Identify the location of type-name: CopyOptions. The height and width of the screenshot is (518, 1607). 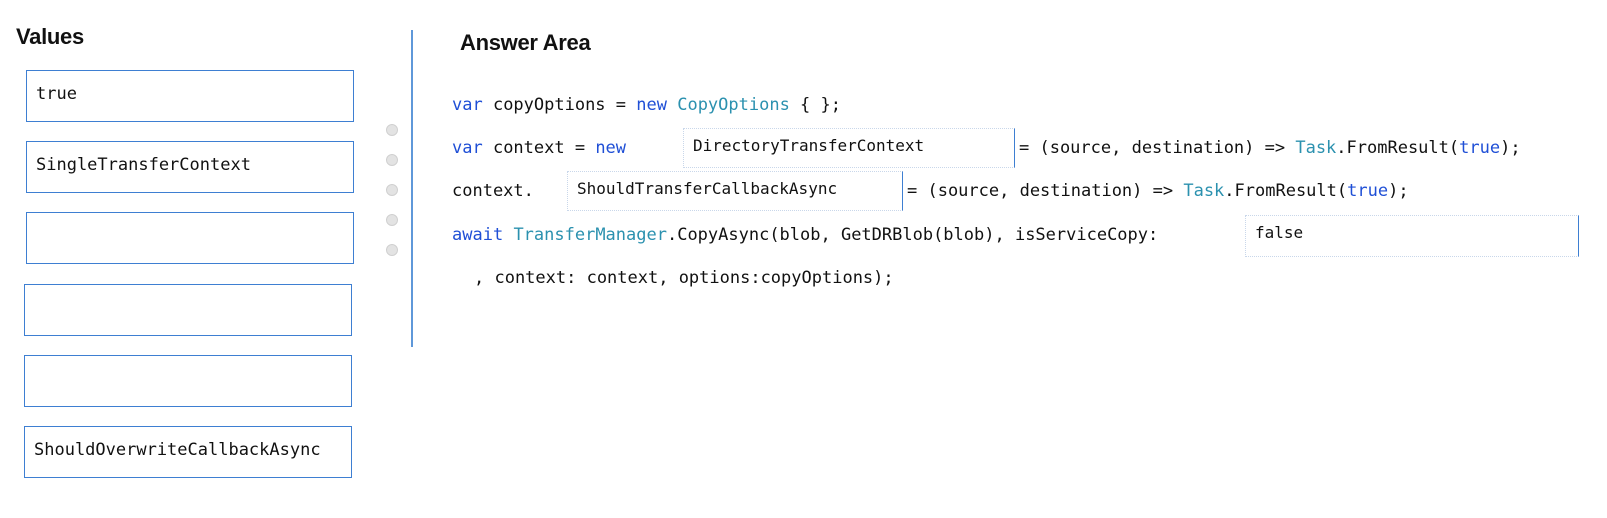
(733, 105).